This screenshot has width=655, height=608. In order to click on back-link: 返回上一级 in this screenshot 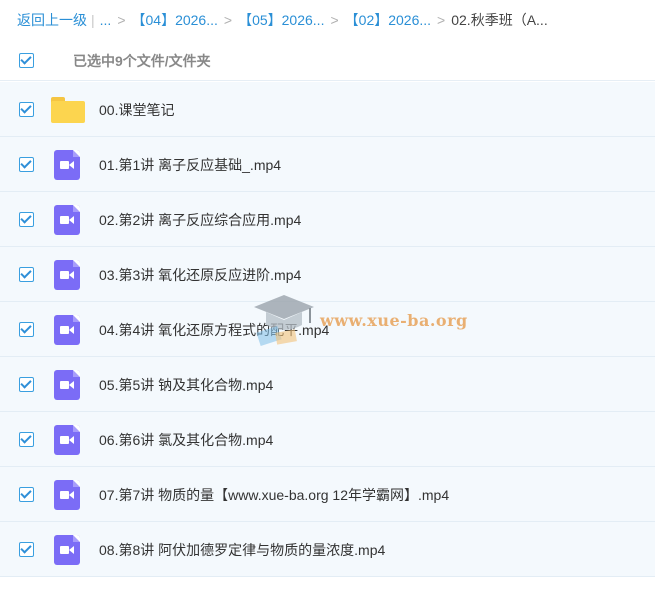, I will do `click(52, 20)`.